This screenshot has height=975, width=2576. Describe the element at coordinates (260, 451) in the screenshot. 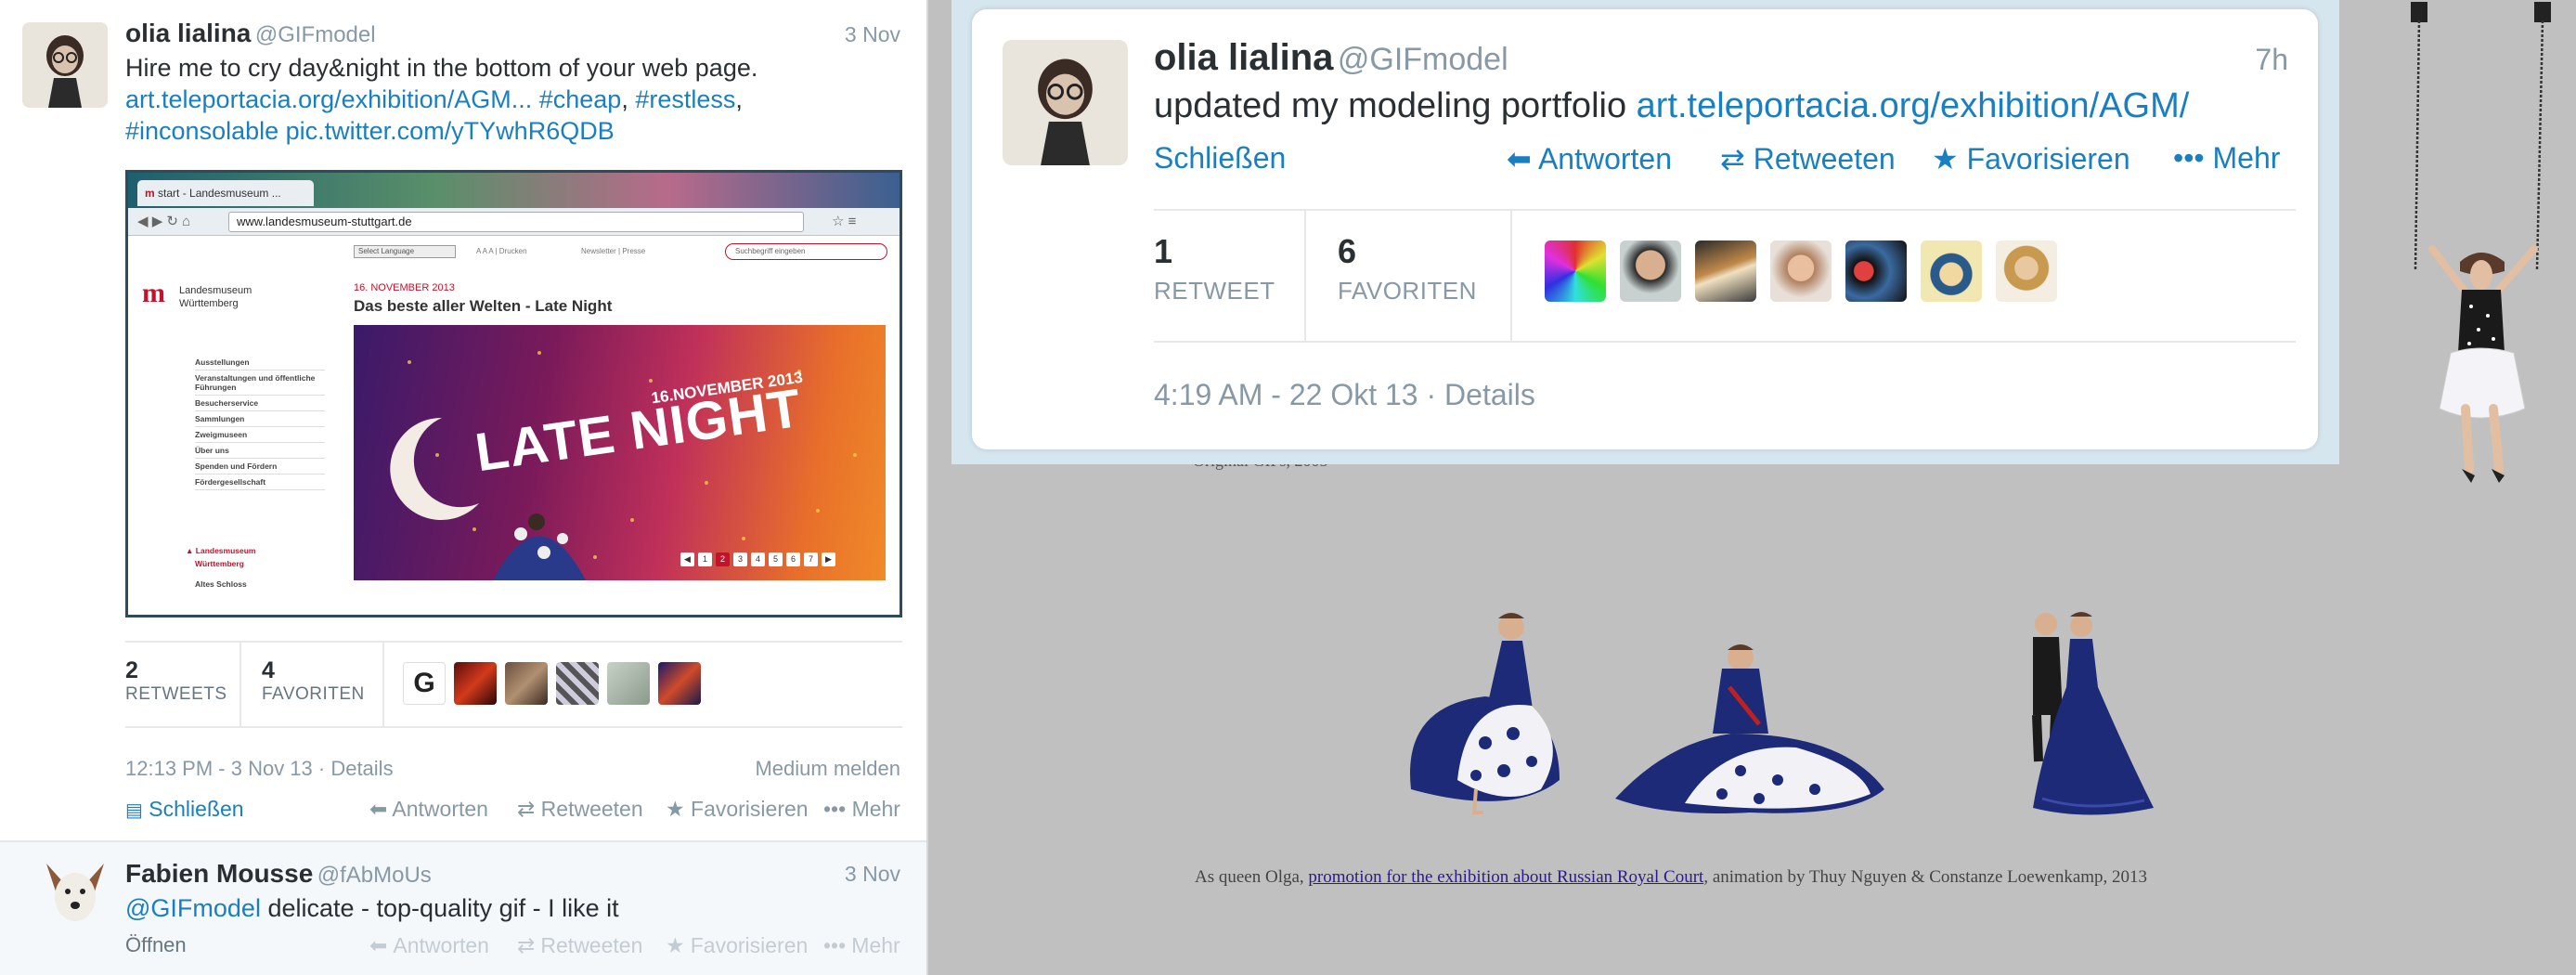

I see `museum-nav-item: Über uns` at that location.